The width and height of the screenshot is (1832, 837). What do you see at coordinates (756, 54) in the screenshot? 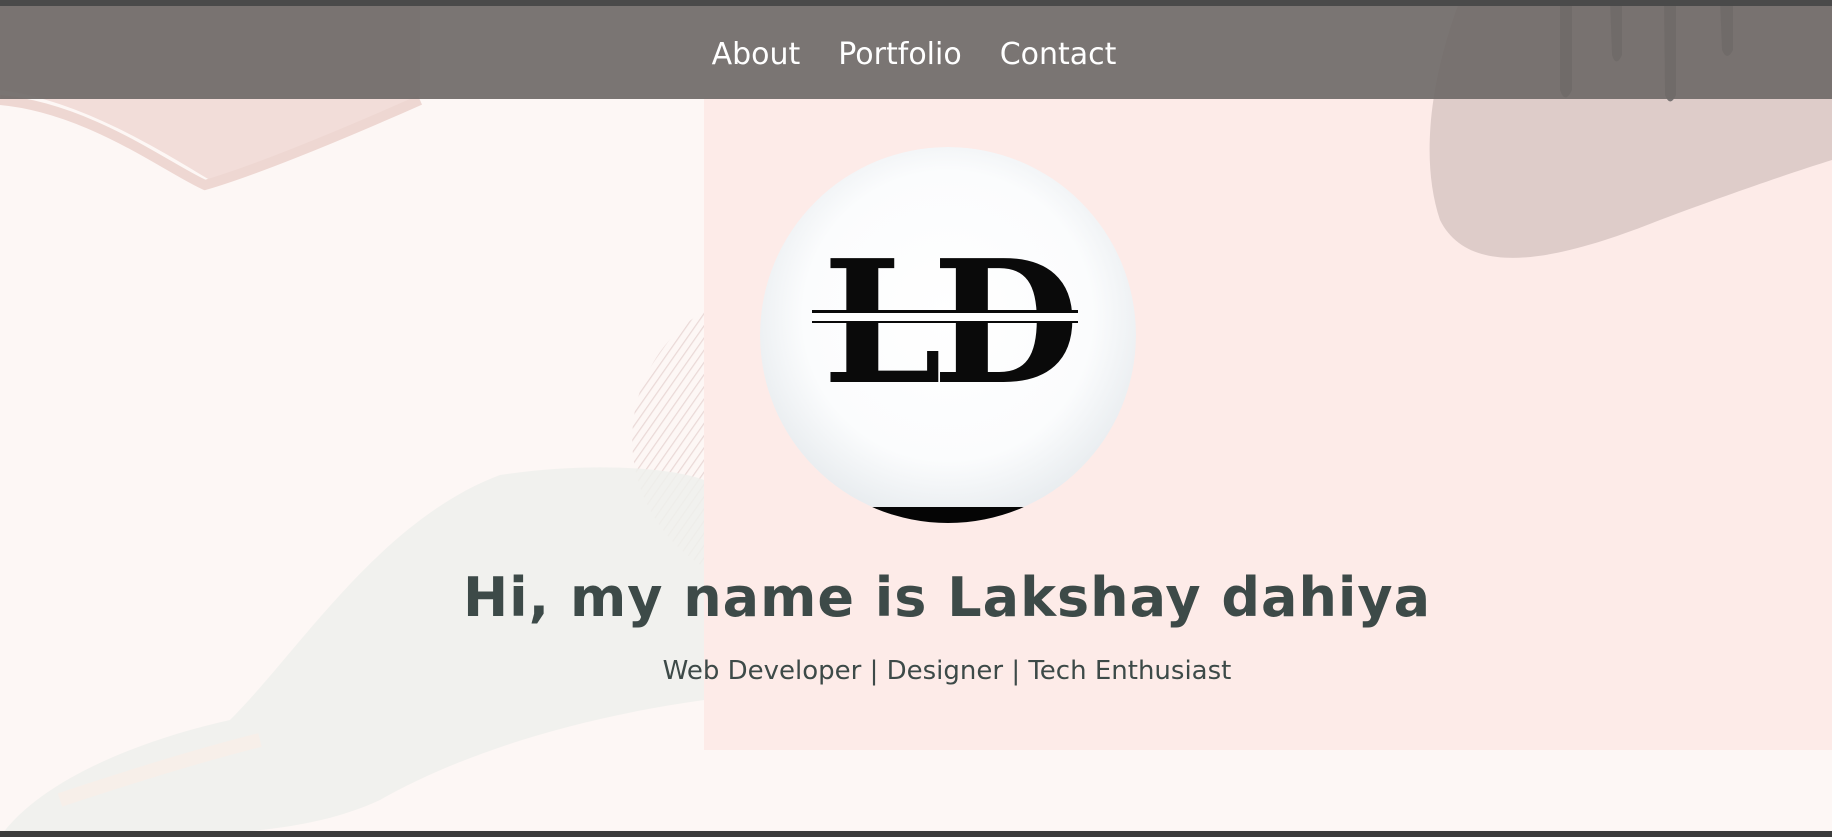
I see `nav-about-link: About` at bounding box center [756, 54].